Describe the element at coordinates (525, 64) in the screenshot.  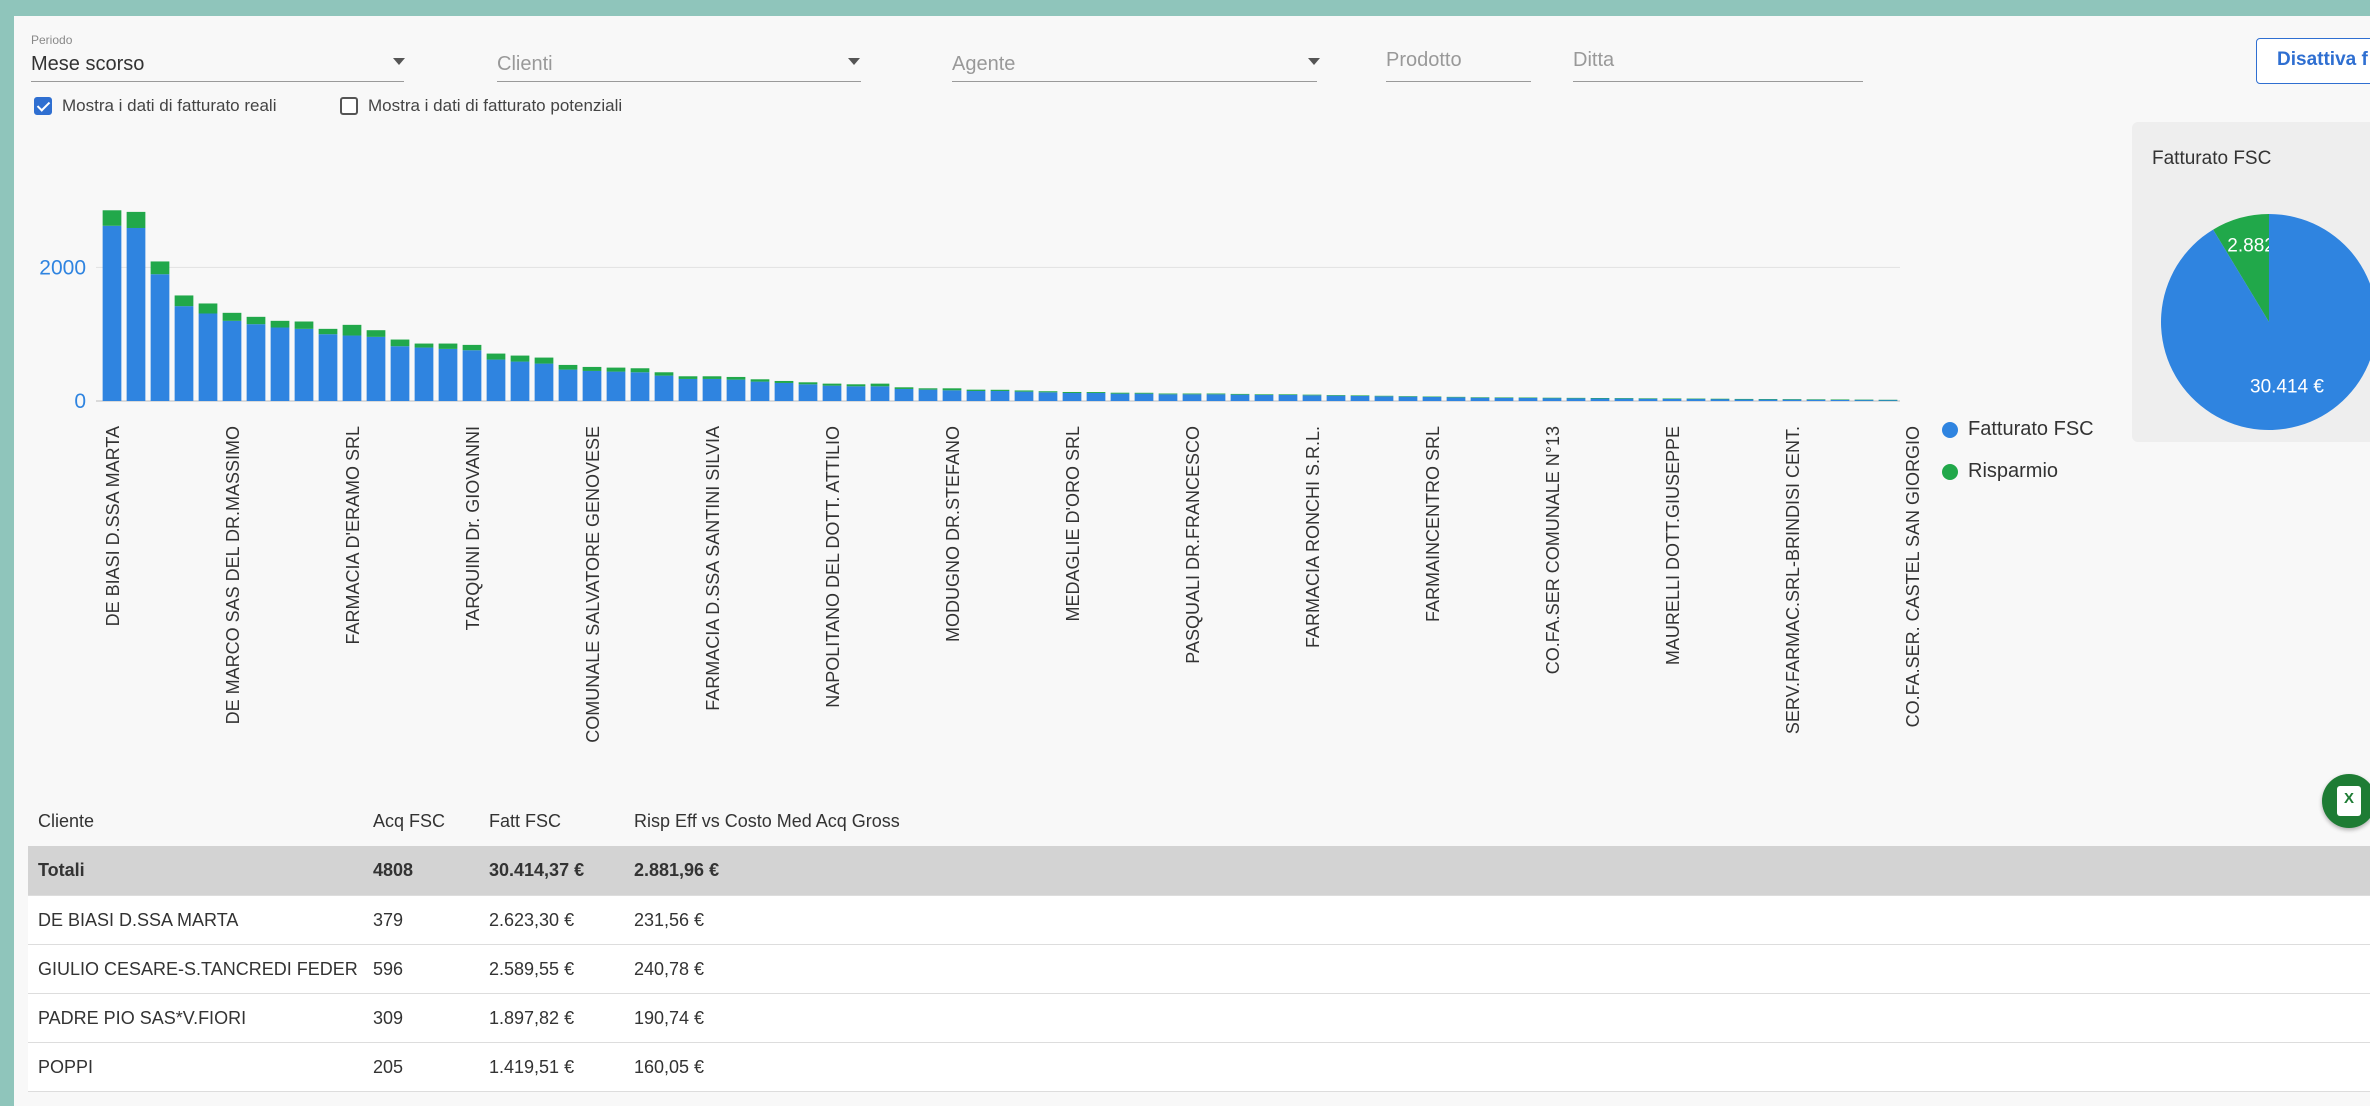
I see `clienti-placeholder: Clienti` at that location.